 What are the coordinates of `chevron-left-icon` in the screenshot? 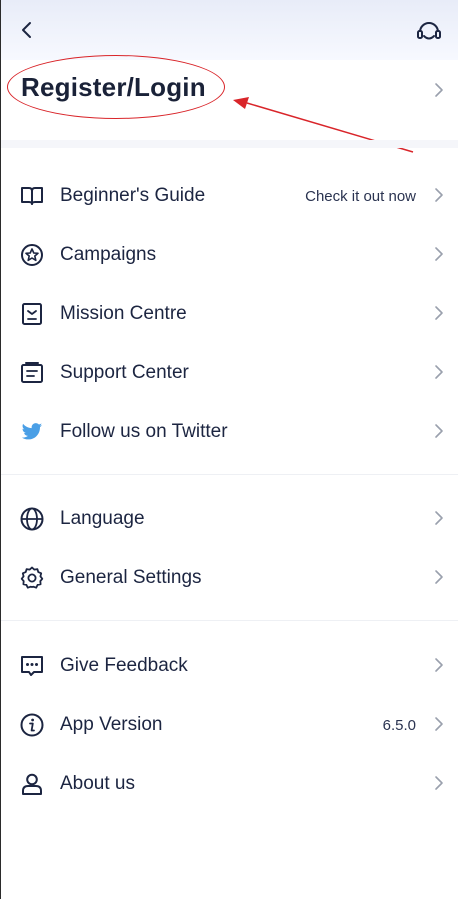 It's located at (26, 30).